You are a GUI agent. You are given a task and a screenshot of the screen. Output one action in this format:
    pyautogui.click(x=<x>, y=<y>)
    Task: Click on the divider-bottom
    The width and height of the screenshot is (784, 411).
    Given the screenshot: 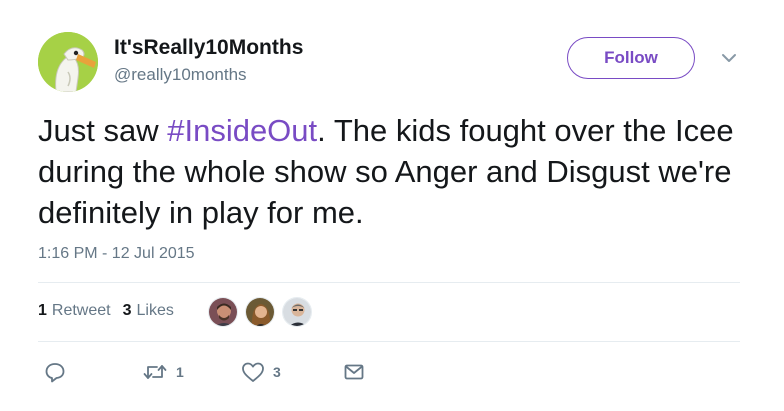 What is the action you would take?
    pyautogui.click(x=389, y=341)
    